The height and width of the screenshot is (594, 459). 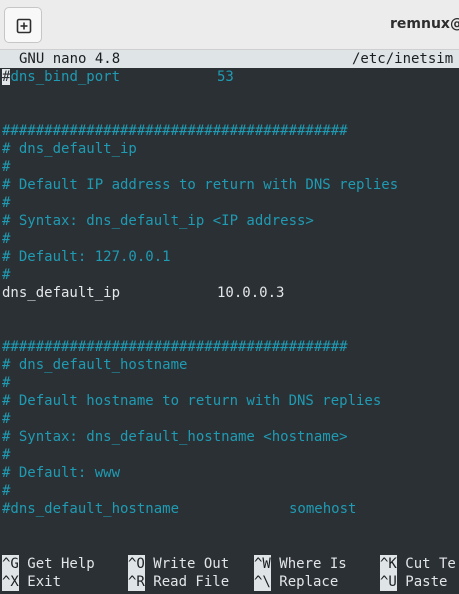 I want to click on new-tab-button, so click(x=23, y=25).